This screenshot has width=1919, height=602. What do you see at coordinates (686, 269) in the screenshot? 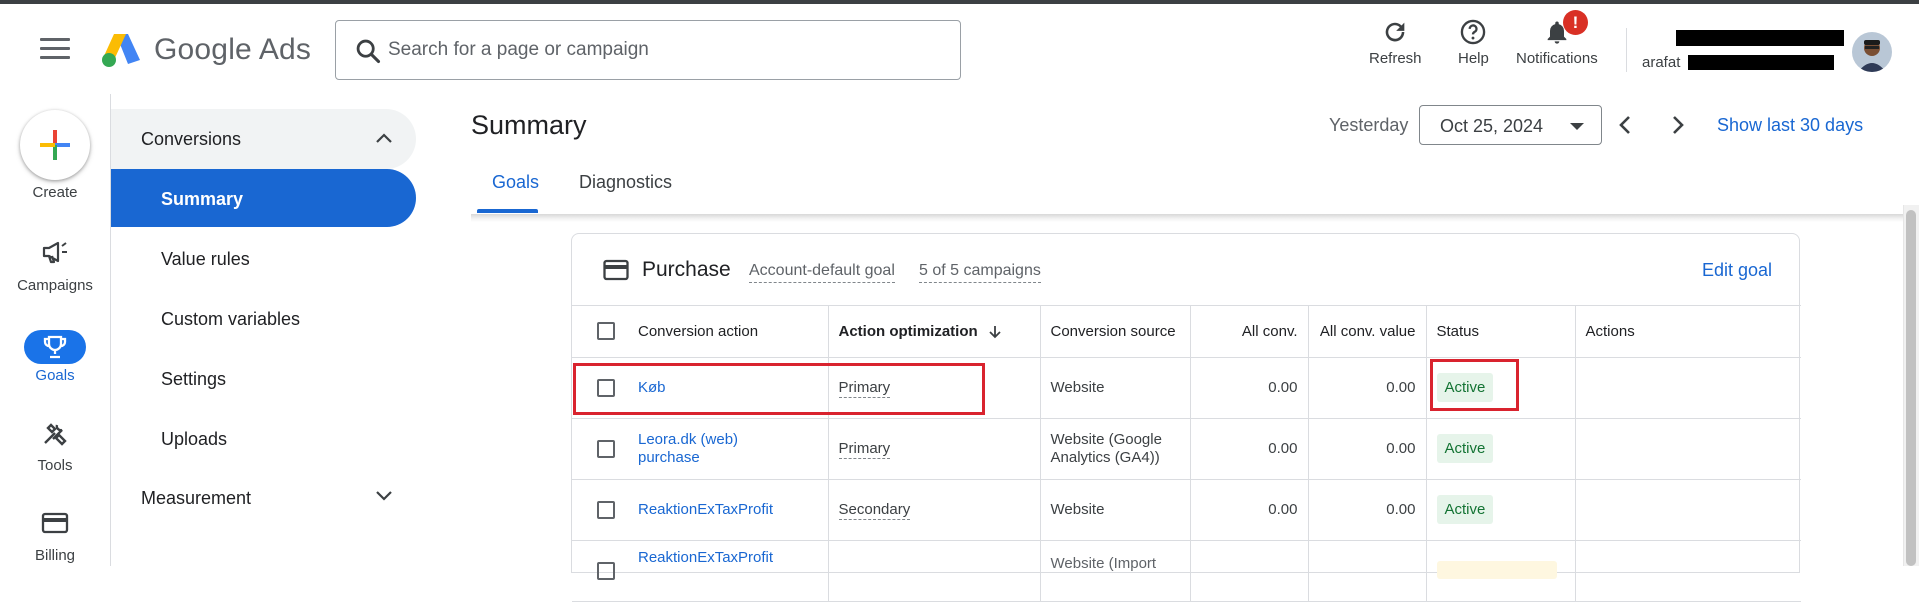
I see `goal-title: Purchase` at bounding box center [686, 269].